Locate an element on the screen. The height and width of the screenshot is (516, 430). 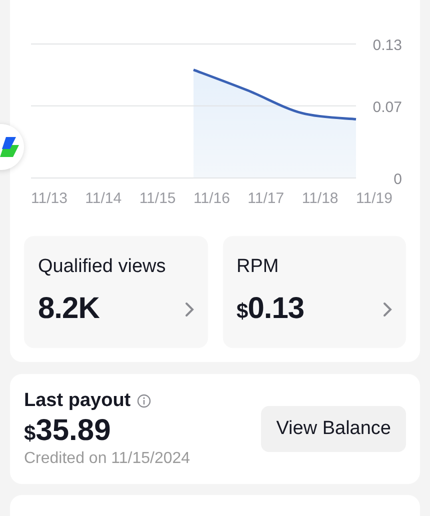
y-axis-label: 0.07 is located at coordinates (387, 107).